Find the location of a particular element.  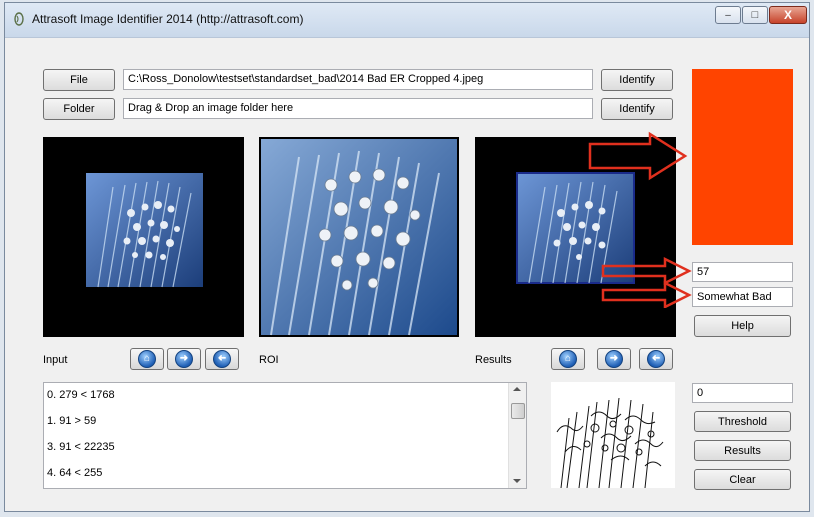

list-item: 0. 279 < 1768 is located at coordinates (81, 395).